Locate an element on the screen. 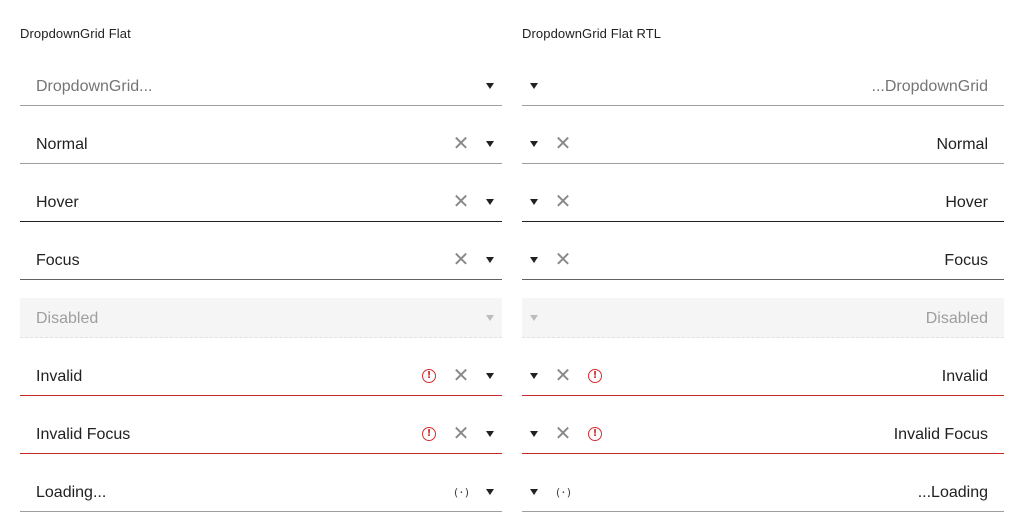 Image resolution: width=1024 pixels, height=532 pixels. dropdown-placeholder-rtl: ...DropdownGrid is located at coordinates (763, 86).